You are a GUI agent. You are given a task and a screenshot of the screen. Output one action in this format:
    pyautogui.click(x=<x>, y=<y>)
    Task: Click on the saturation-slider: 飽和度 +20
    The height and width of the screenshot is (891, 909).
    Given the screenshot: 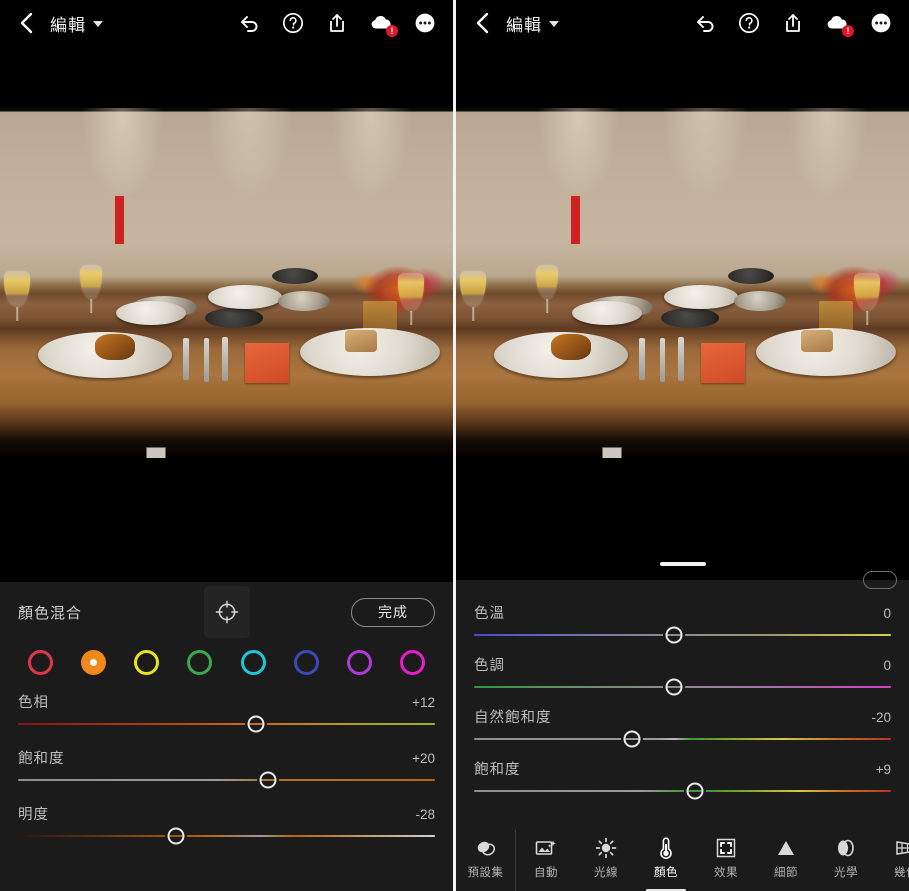 What is the action you would take?
    pyautogui.click(x=226, y=768)
    